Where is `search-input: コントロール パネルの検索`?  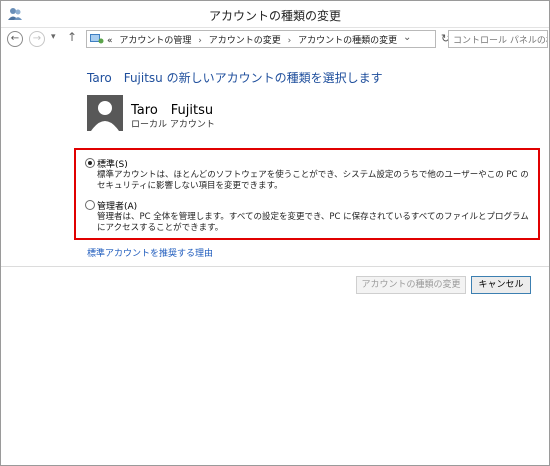 search-input: コントロール パネルの検索 is located at coordinates (498, 39).